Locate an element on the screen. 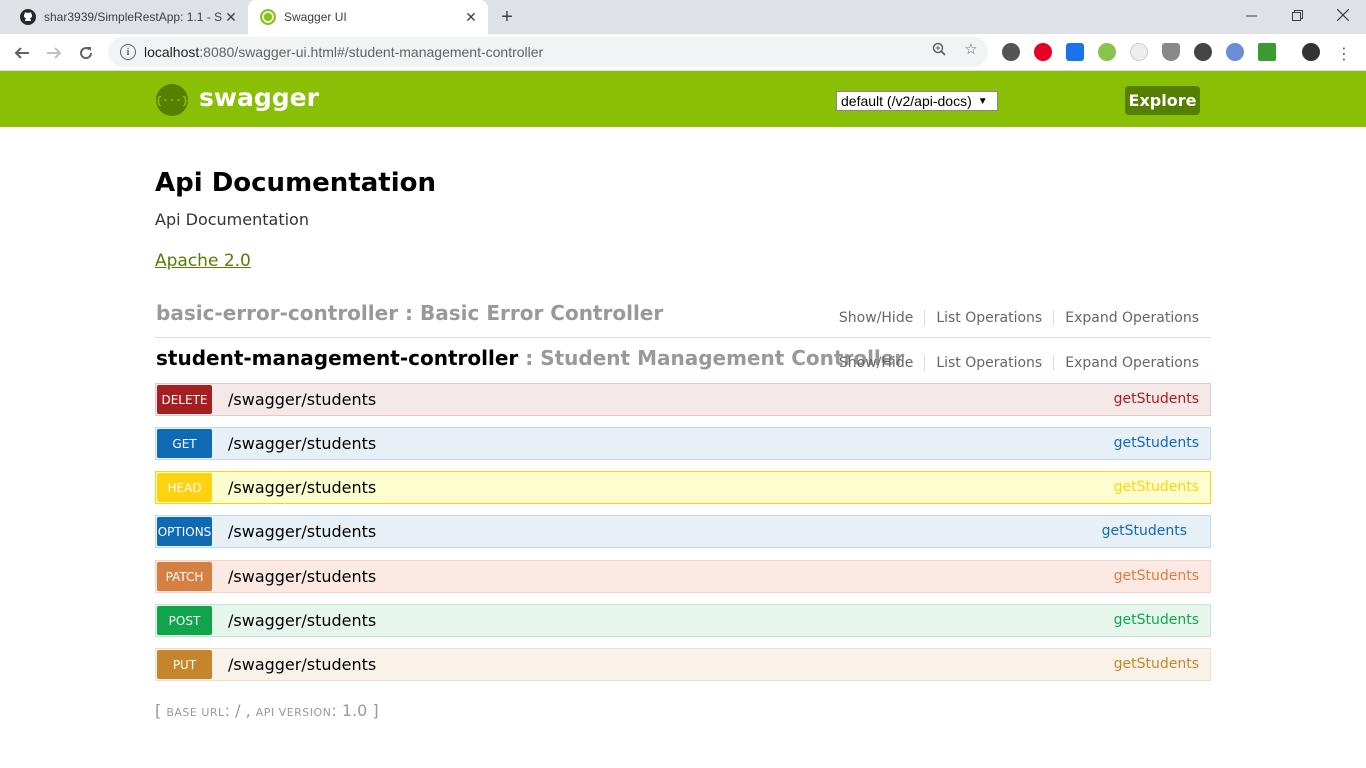  tab-github: shar3939/SimpleRestApp: 1.1 - Si ✕ is located at coordinates (128, 17).